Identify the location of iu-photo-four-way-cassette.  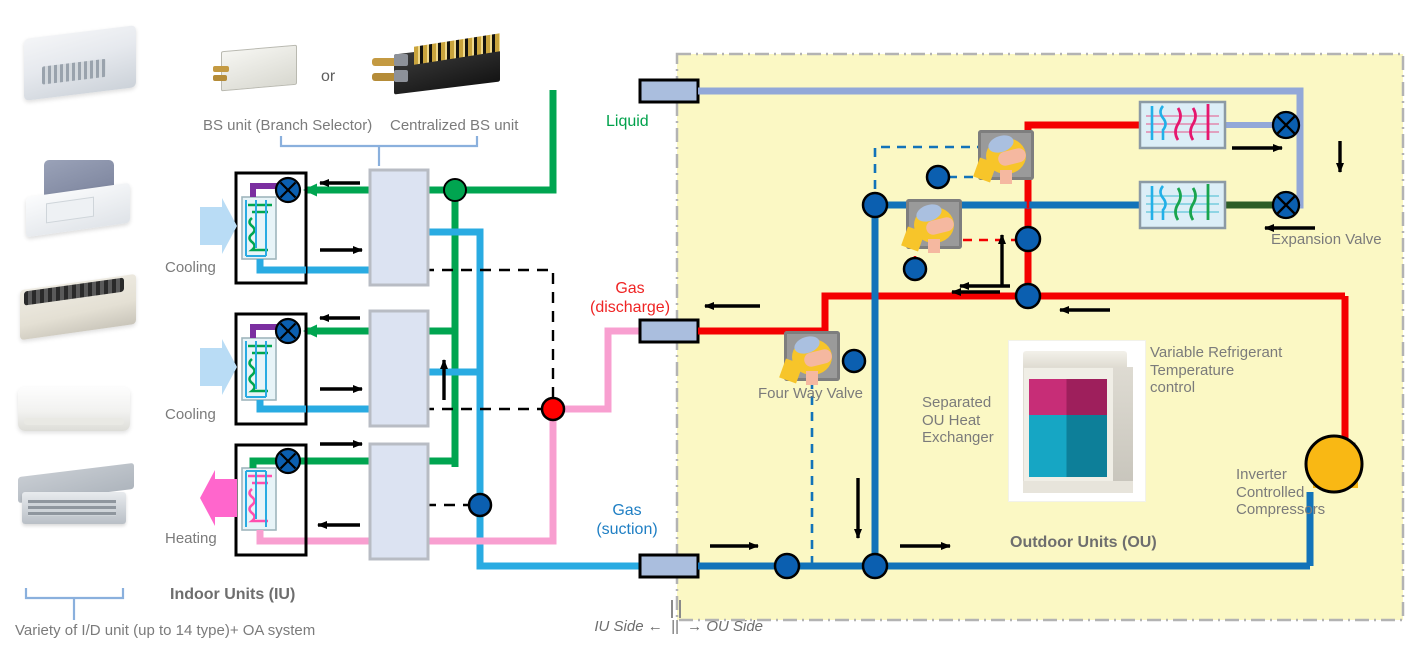
(78, 199).